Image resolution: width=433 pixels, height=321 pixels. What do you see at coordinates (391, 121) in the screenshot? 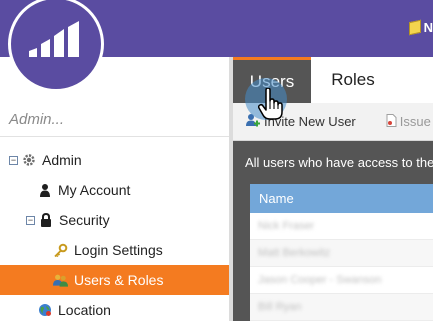
I see `document-icon` at bounding box center [391, 121].